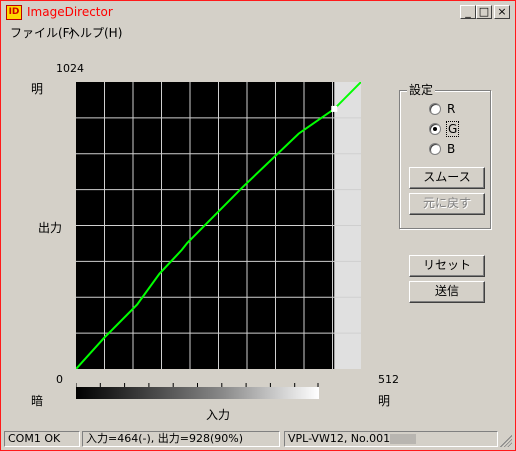 The height and width of the screenshot is (451, 516). Describe the element at coordinates (37, 401) in the screenshot. I see `x-dark-label: 暗` at that location.